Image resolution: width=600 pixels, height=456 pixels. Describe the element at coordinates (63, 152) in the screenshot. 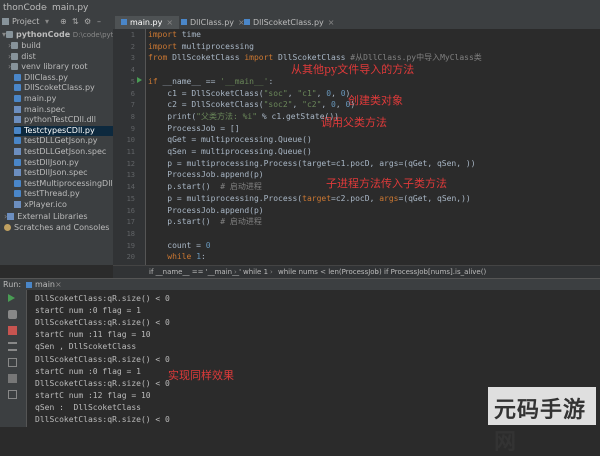

I see `tree-file: testDLLGetJson.spec` at that location.